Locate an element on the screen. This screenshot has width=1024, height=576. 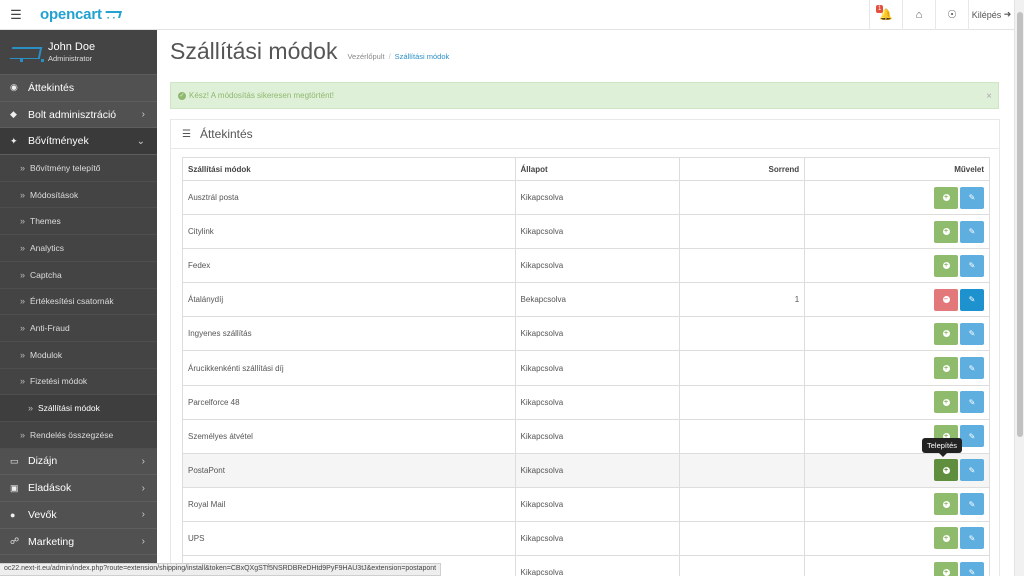
minus-circle-icon: – is located at coordinates (946, 300).